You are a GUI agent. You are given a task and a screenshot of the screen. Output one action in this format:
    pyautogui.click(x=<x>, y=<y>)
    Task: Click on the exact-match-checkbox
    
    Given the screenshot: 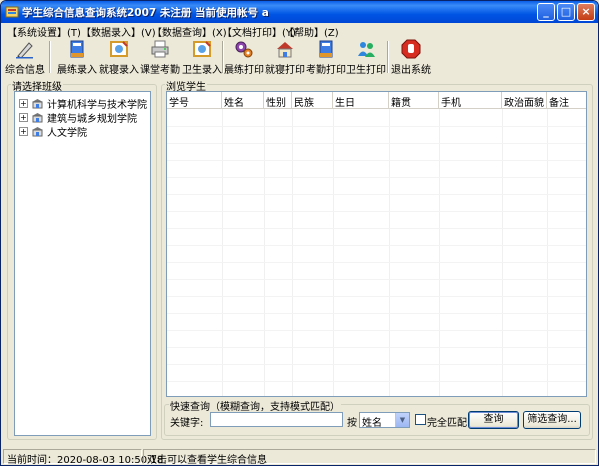 What is the action you would take?
    pyautogui.click(x=420, y=419)
    